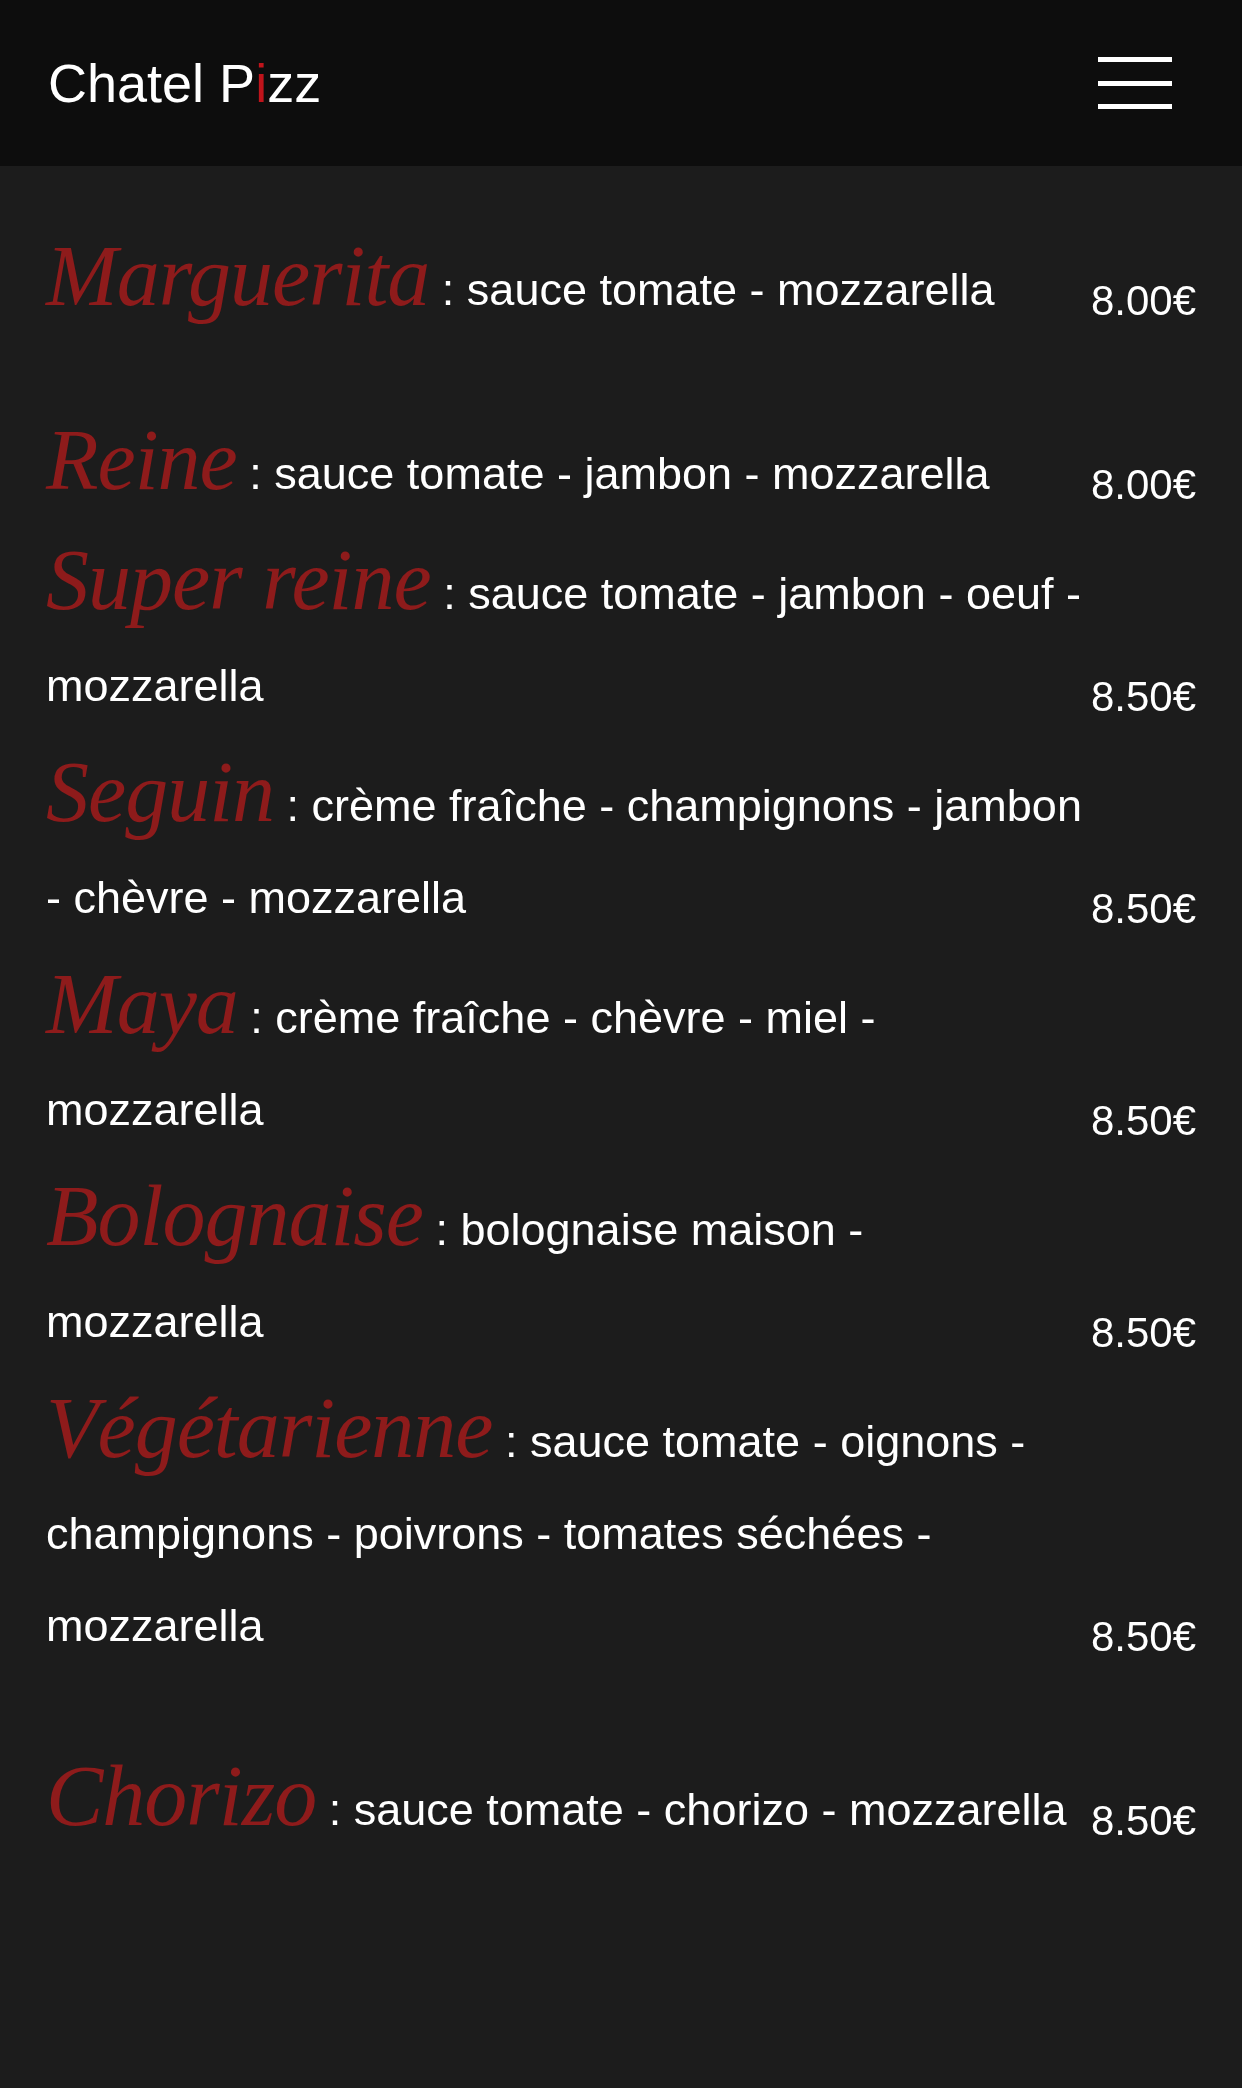  I want to click on pizza-description: Seguin: crème fraîche - champignons - jambon - chèvre - mozzarella, so click(564, 835).